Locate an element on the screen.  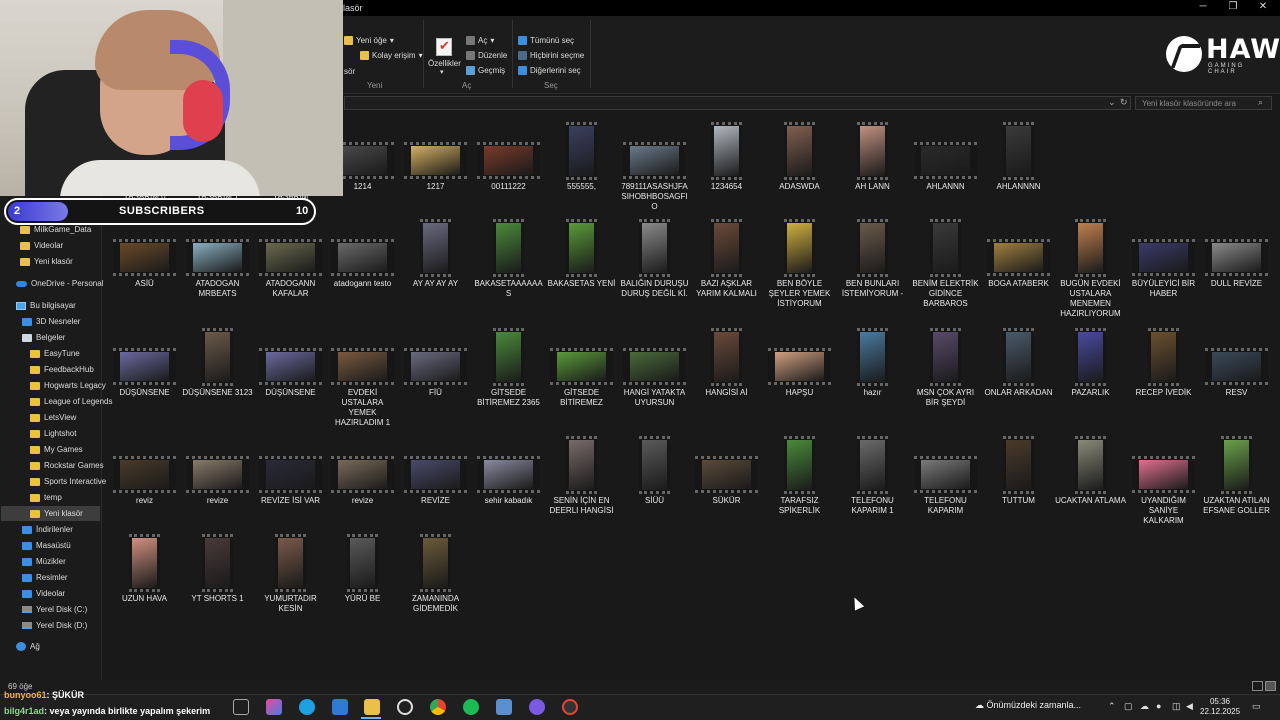
file-tile: sehir kabadık is located at coordinates (508, 469).